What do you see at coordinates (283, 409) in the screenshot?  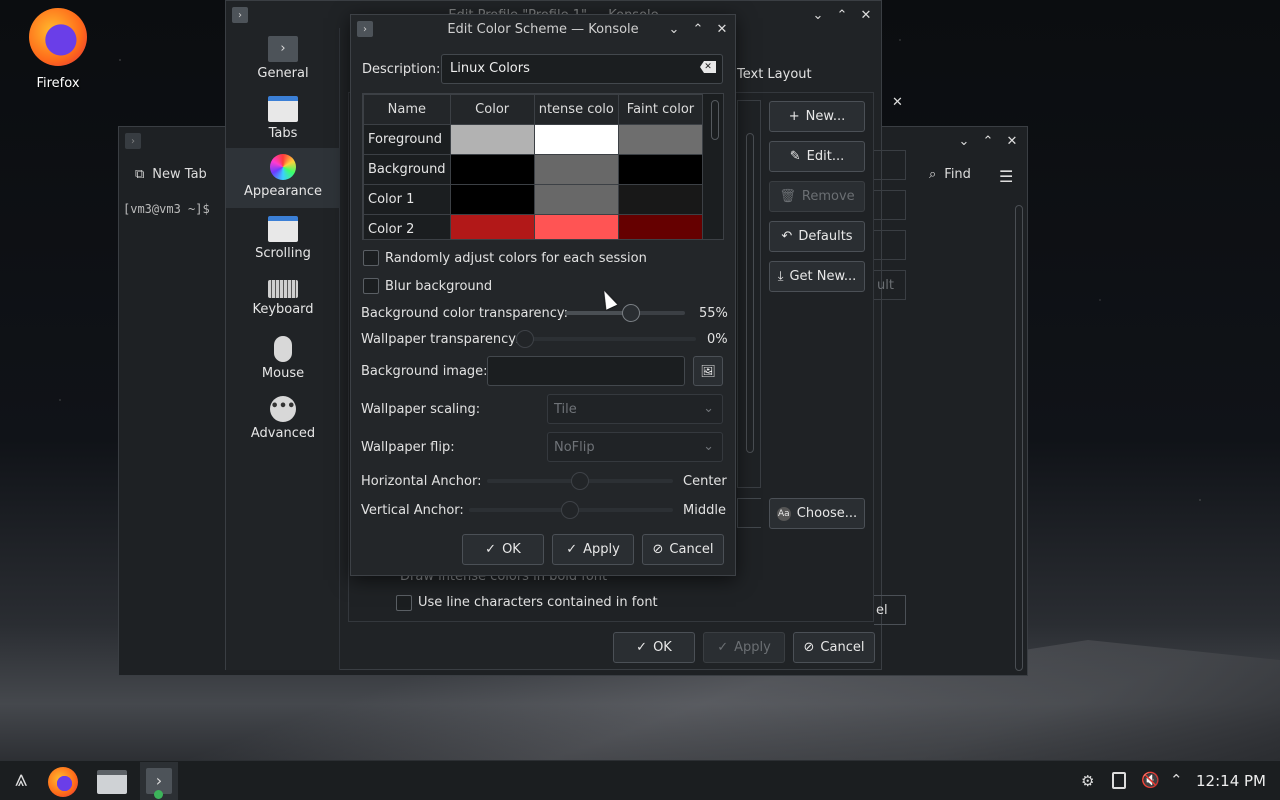 I see `more-icon: •••` at bounding box center [283, 409].